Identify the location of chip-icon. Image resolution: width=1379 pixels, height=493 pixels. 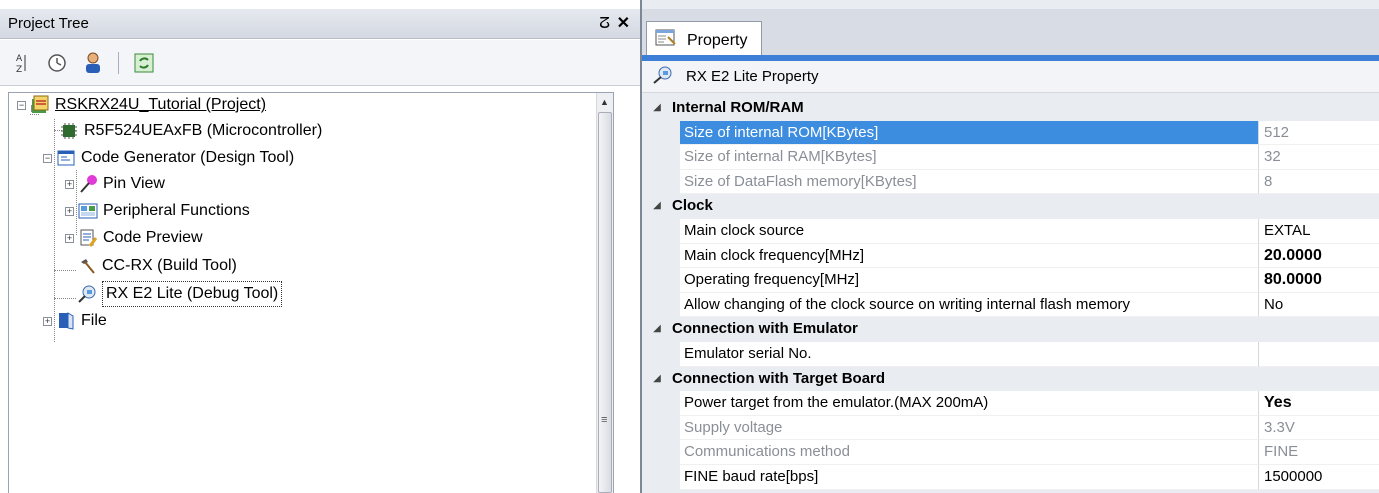
(69, 131).